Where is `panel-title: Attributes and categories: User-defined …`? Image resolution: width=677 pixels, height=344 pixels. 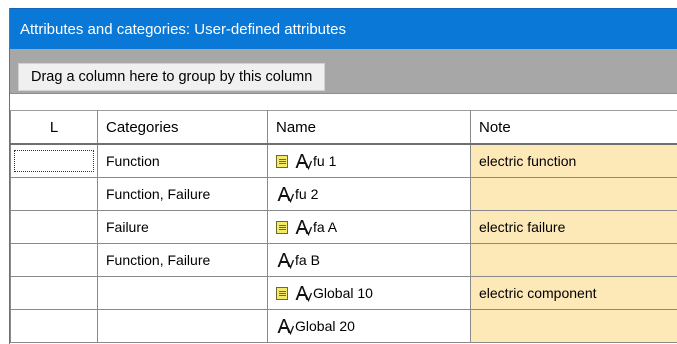 panel-title: Attributes and categories: User-defined … is located at coordinates (183, 29).